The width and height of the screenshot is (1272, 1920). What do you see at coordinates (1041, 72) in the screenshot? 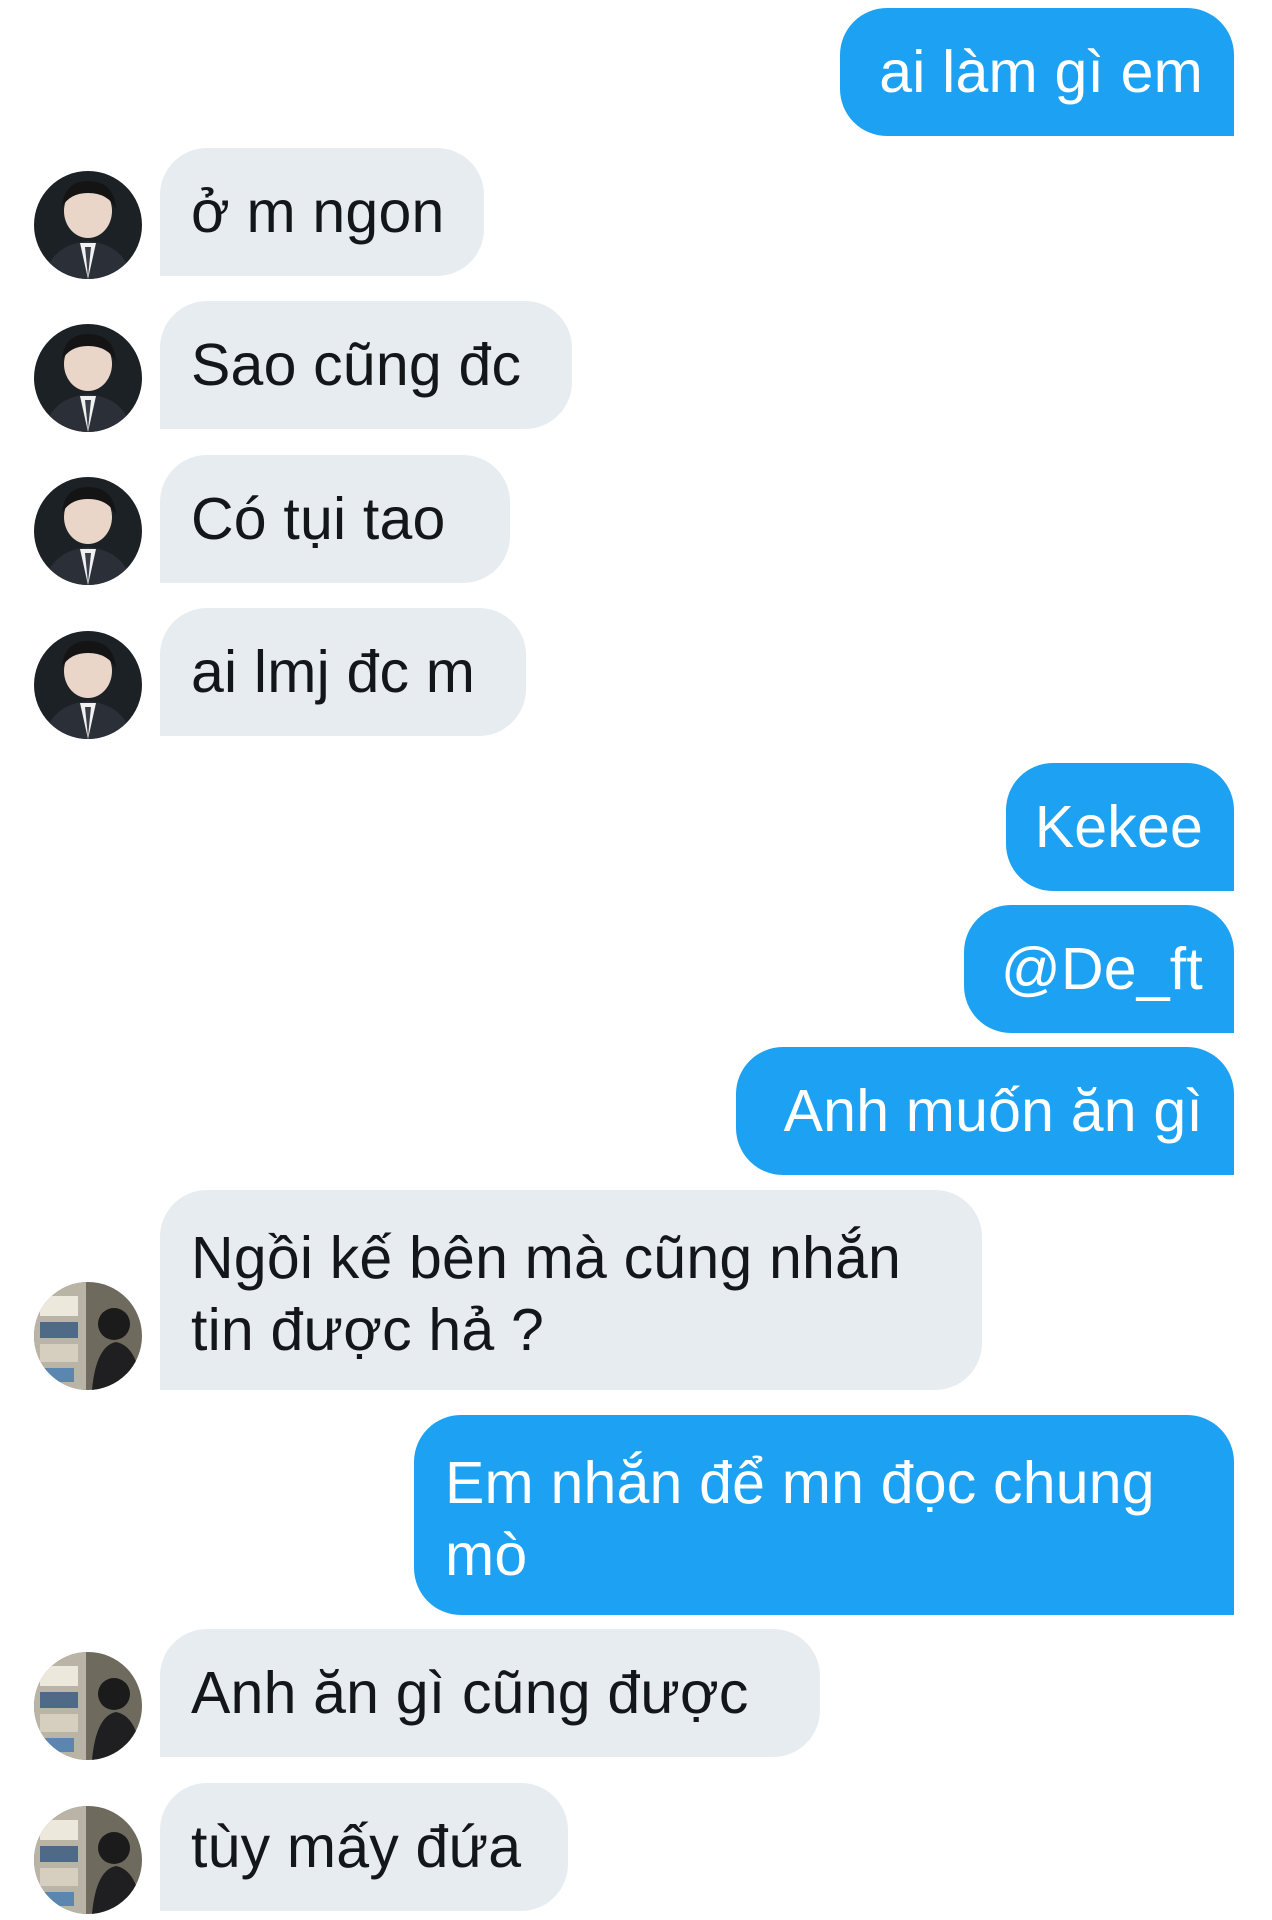
I see `message-text: ai làm gì em` at bounding box center [1041, 72].